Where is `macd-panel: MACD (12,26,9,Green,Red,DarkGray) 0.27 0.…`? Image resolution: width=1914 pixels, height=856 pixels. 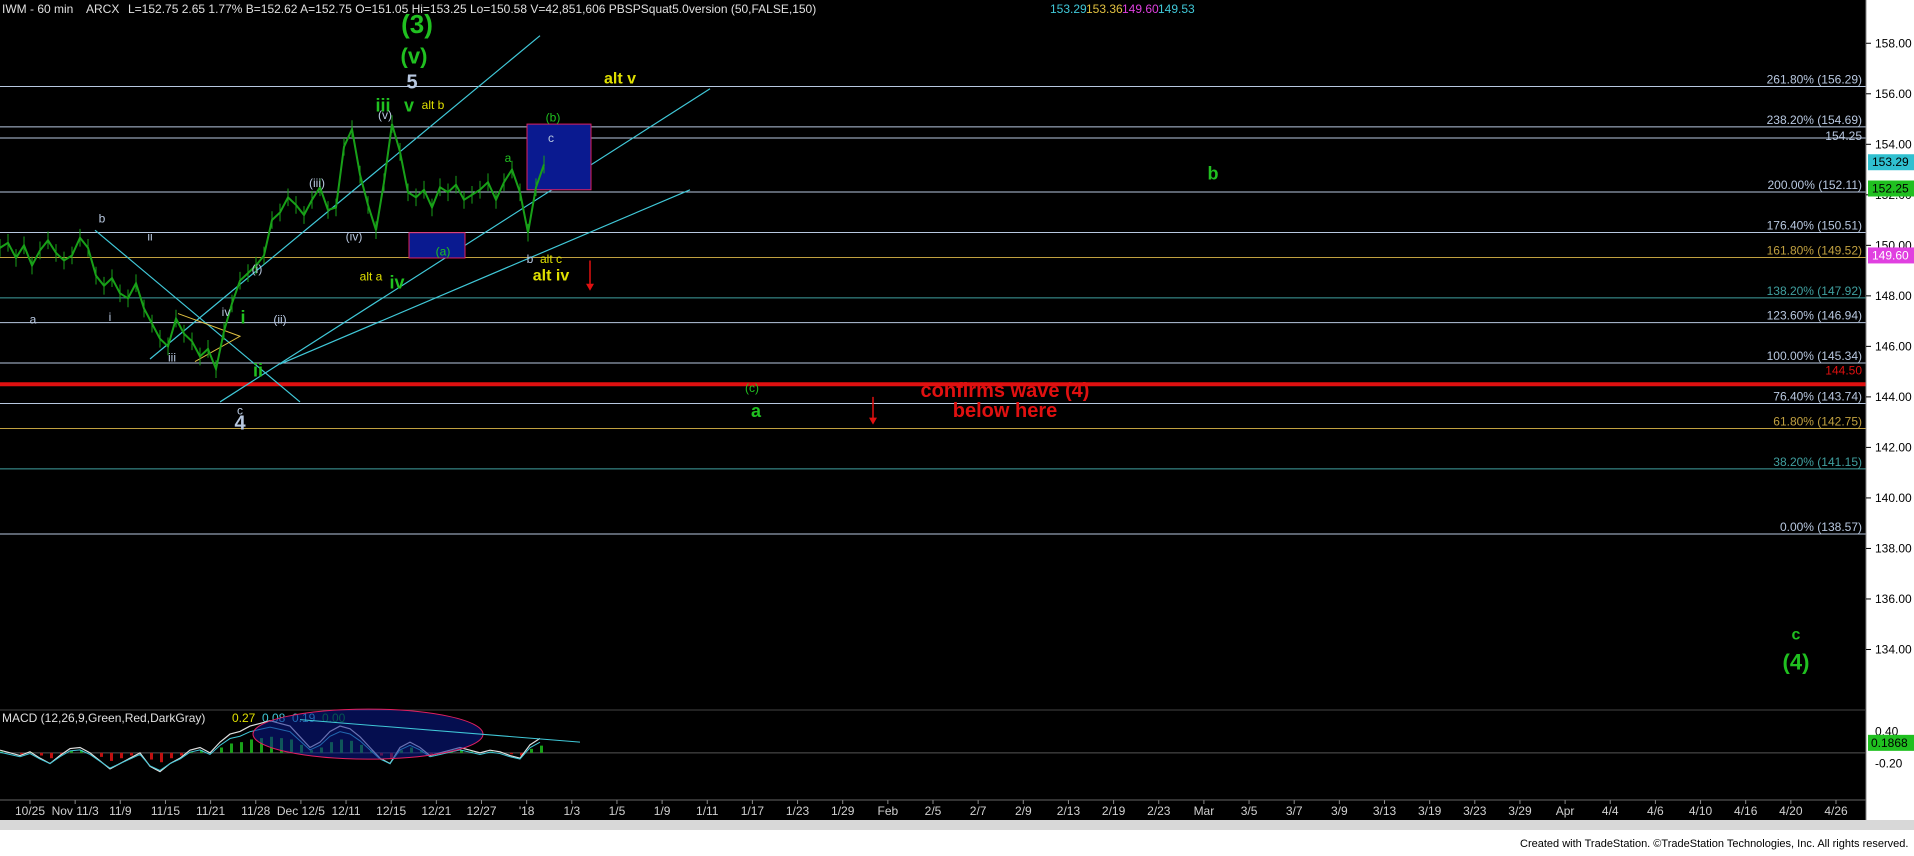
macd-panel: MACD (12,26,9,Green,Red,DarkGray) 0.27 0.… is located at coordinates (933, 740).